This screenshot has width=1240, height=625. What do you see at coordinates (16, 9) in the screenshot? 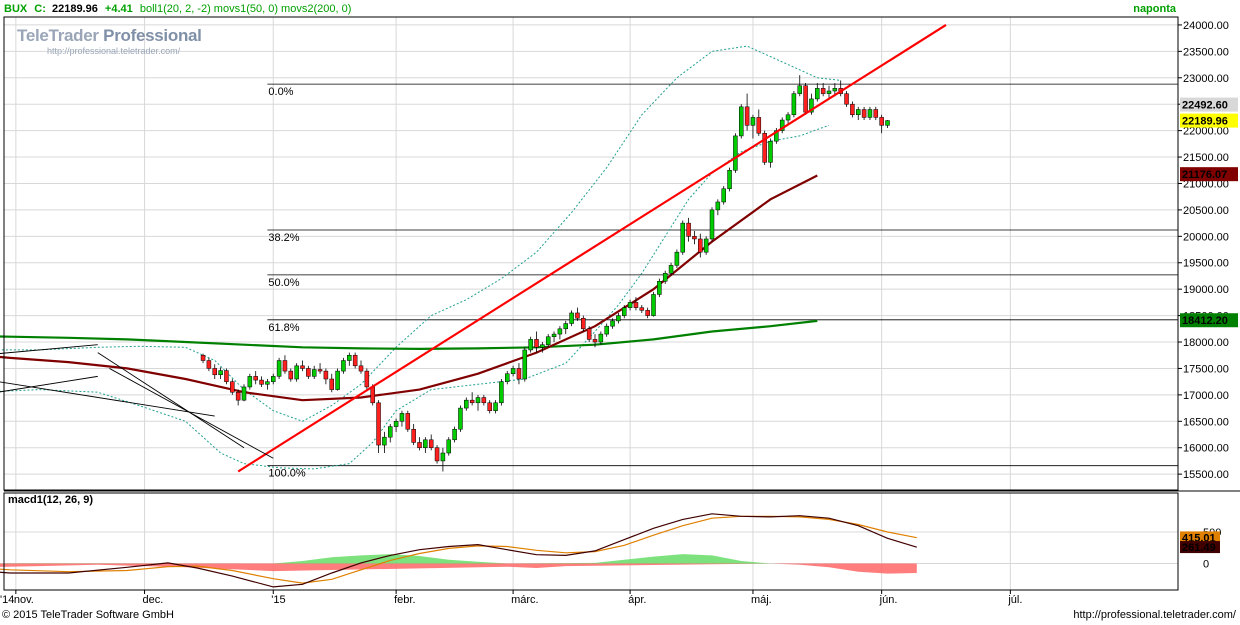
I see `header-symbol: BUX` at bounding box center [16, 9].